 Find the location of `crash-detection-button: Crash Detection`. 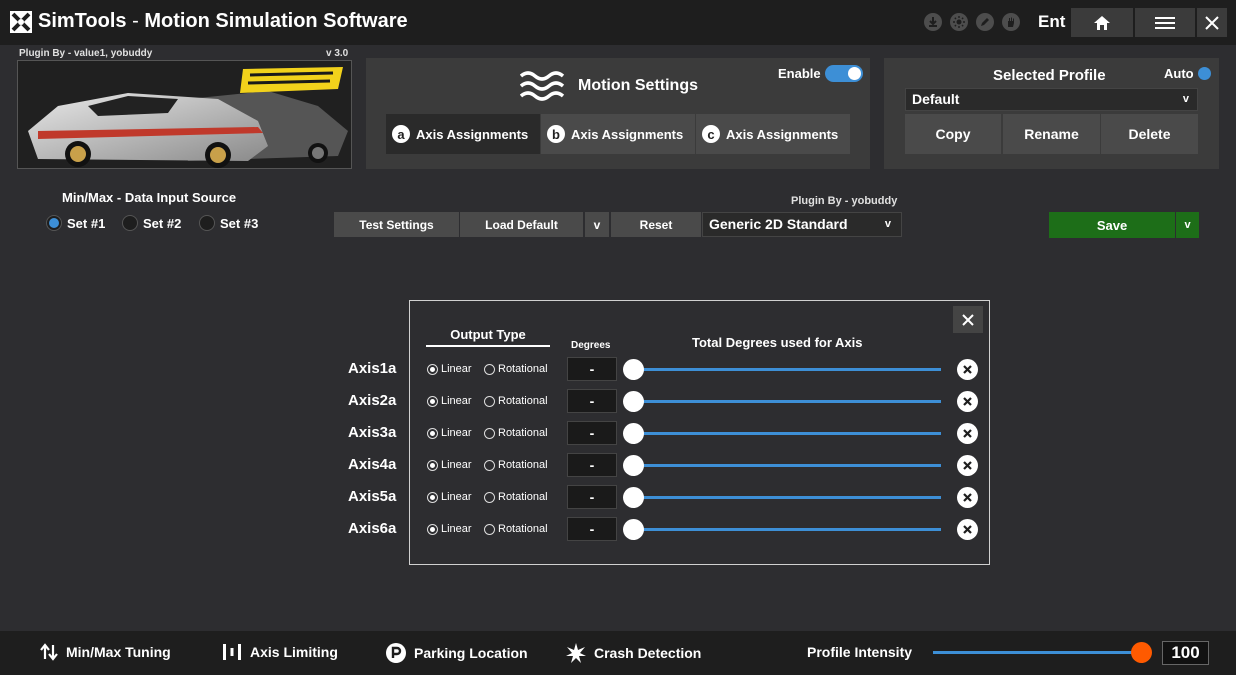

crash-detection-button: Crash Detection is located at coordinates (633, 653).